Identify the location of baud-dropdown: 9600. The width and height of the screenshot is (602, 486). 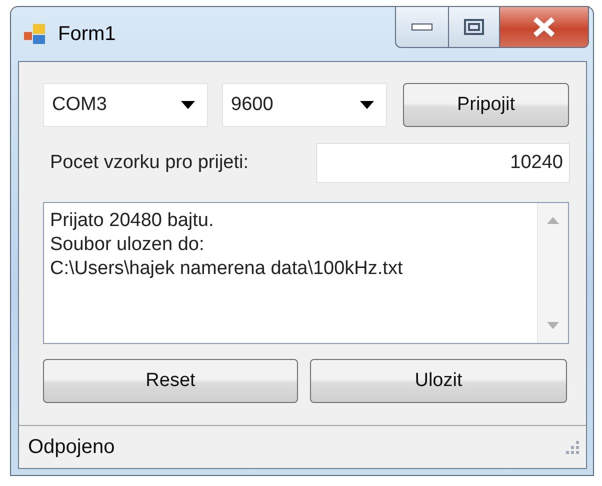
(304, 105).